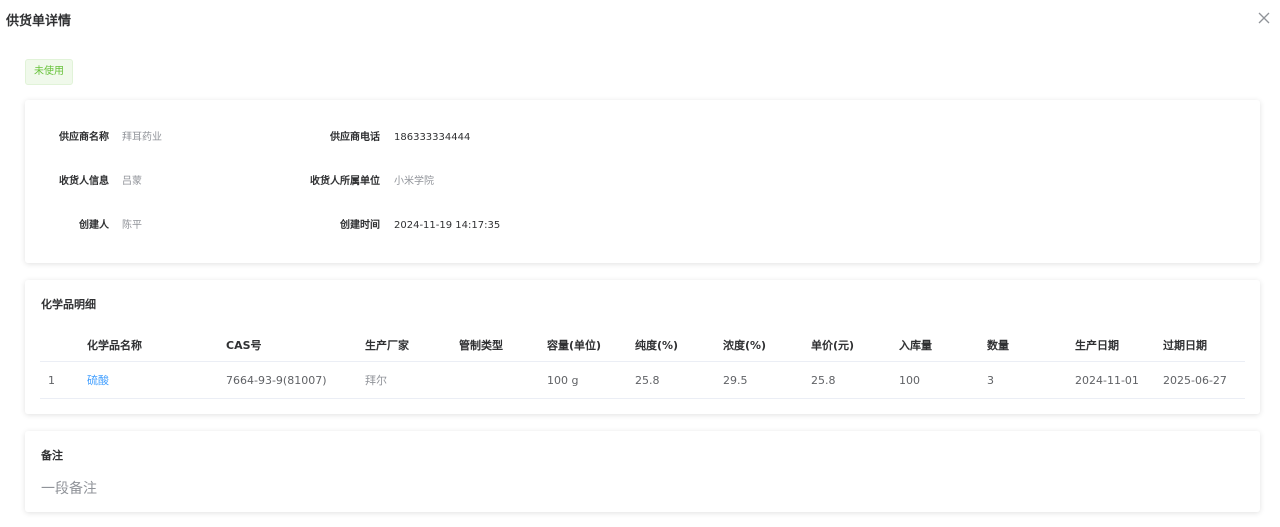 The height and width of the screenshot is (527, 1280). Describe the element at coordinates (244, 345) in the screenshot. I see `column-header: CAS号` at that location.